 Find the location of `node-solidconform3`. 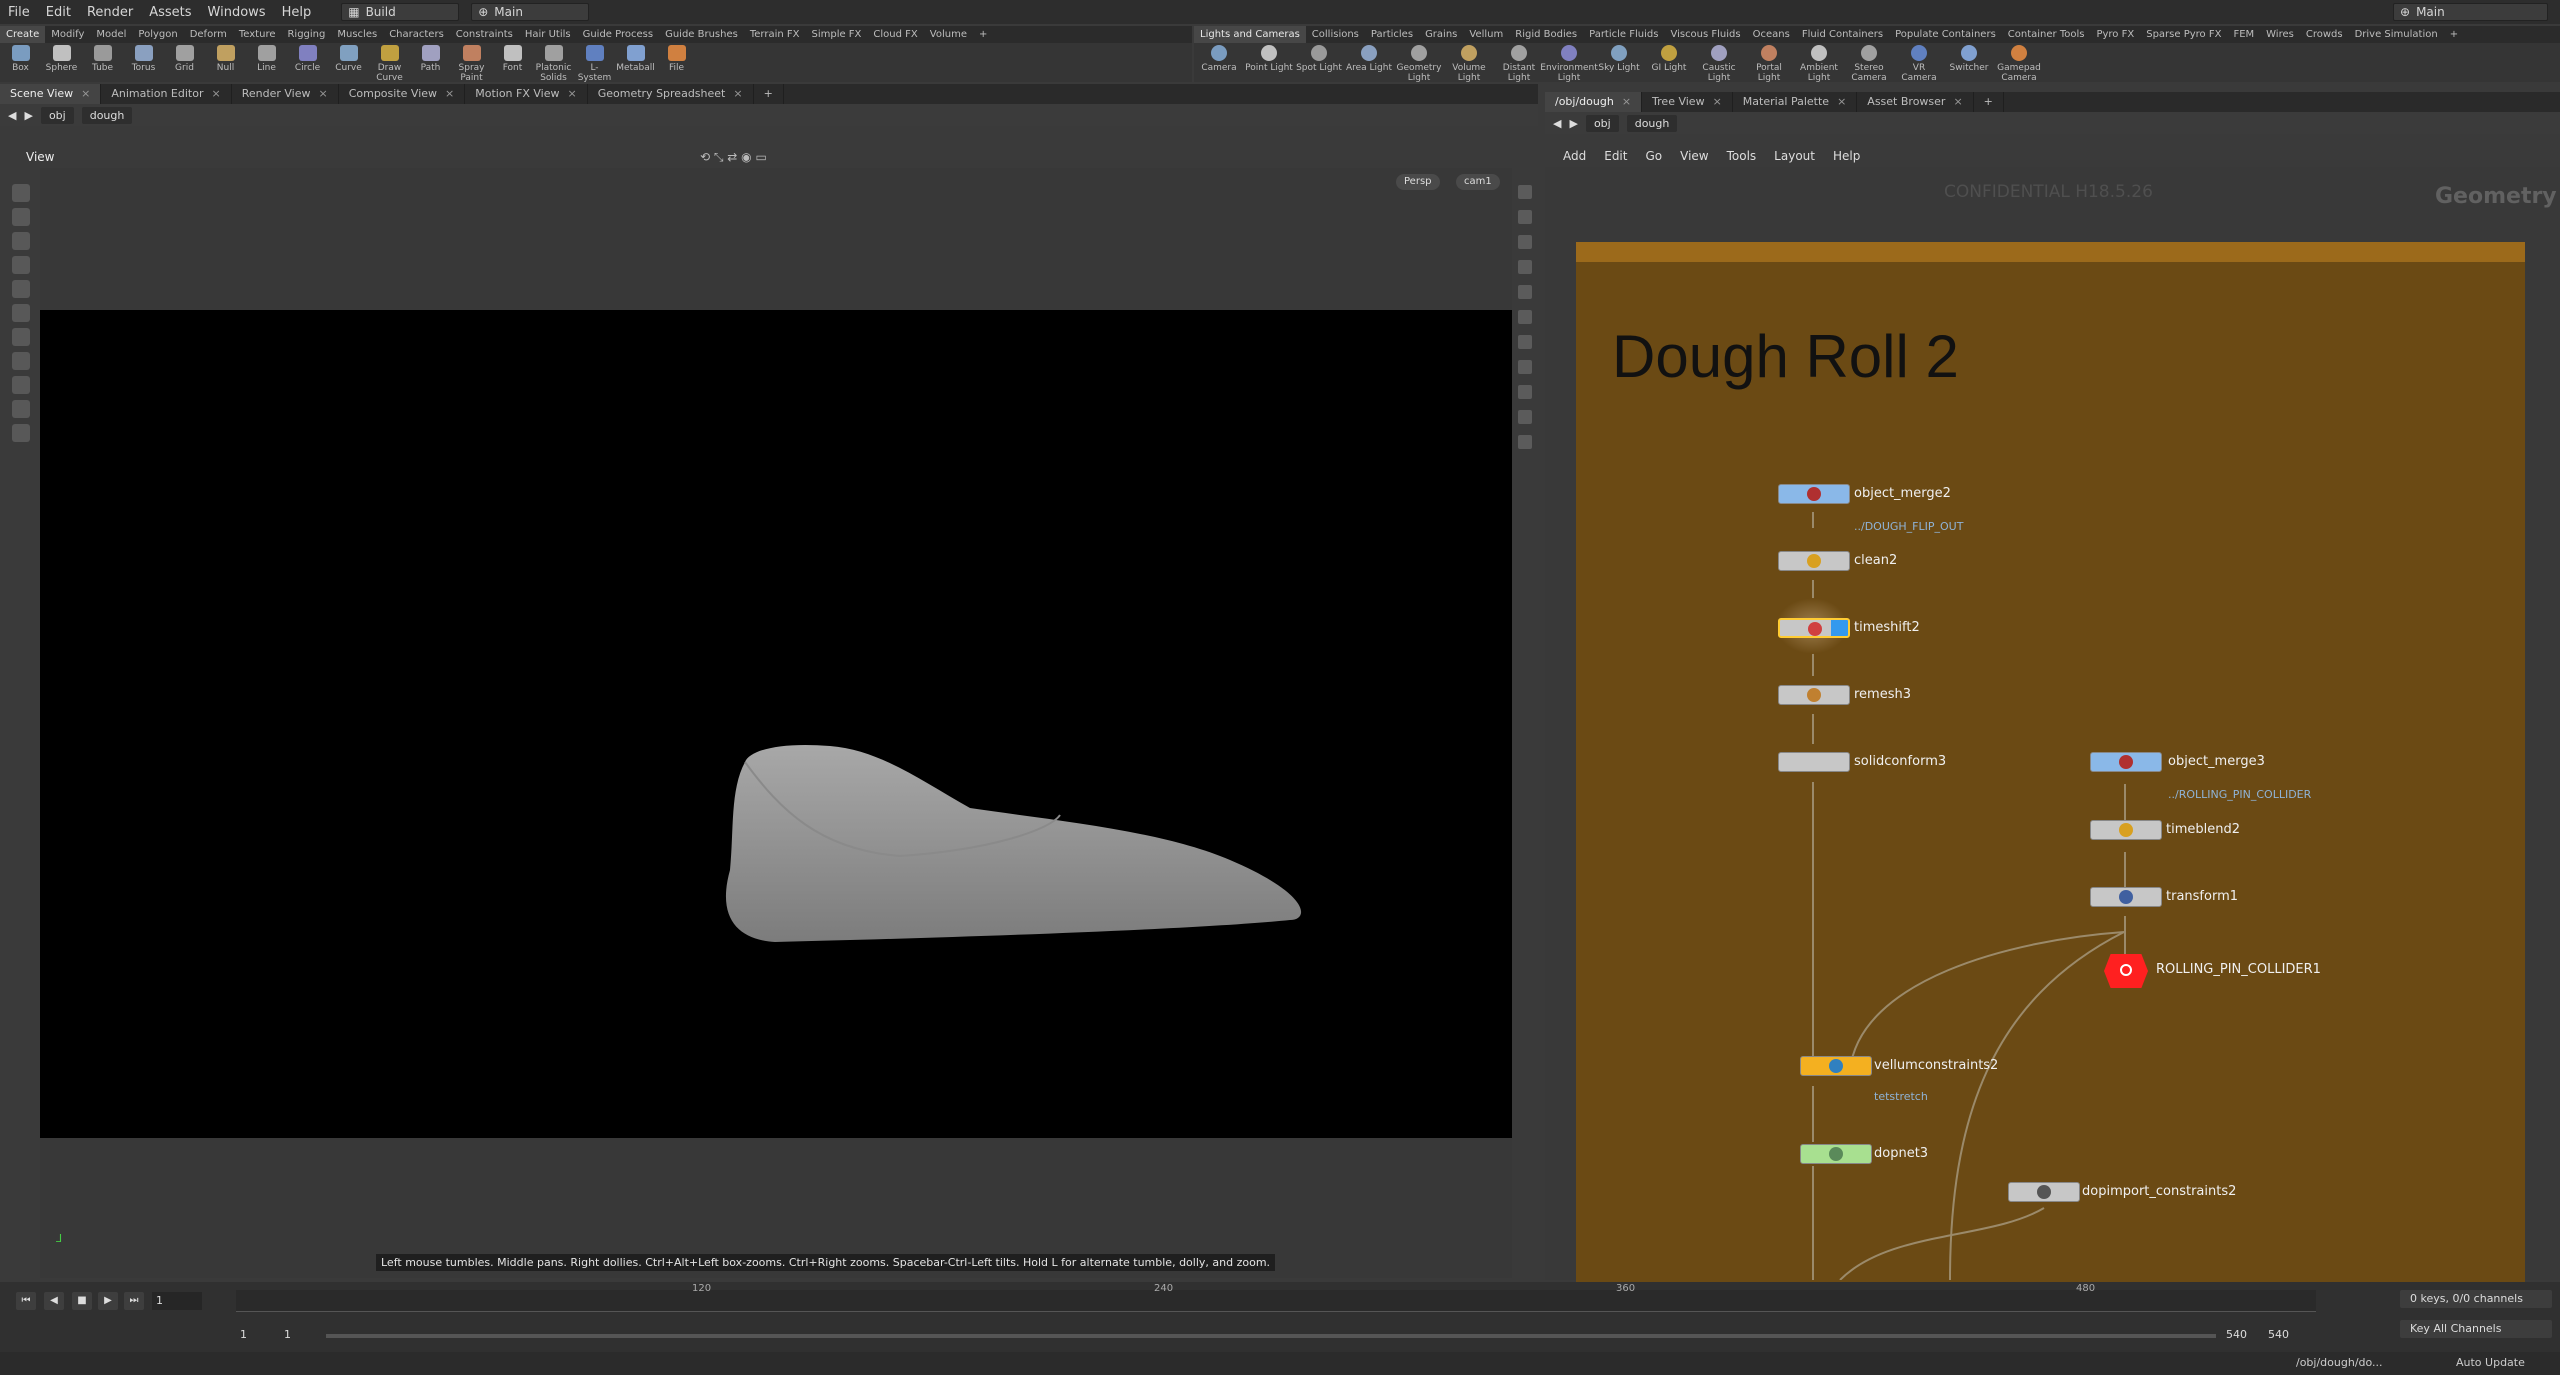

node-solidconform3 is located at coordinates (1814, 762).